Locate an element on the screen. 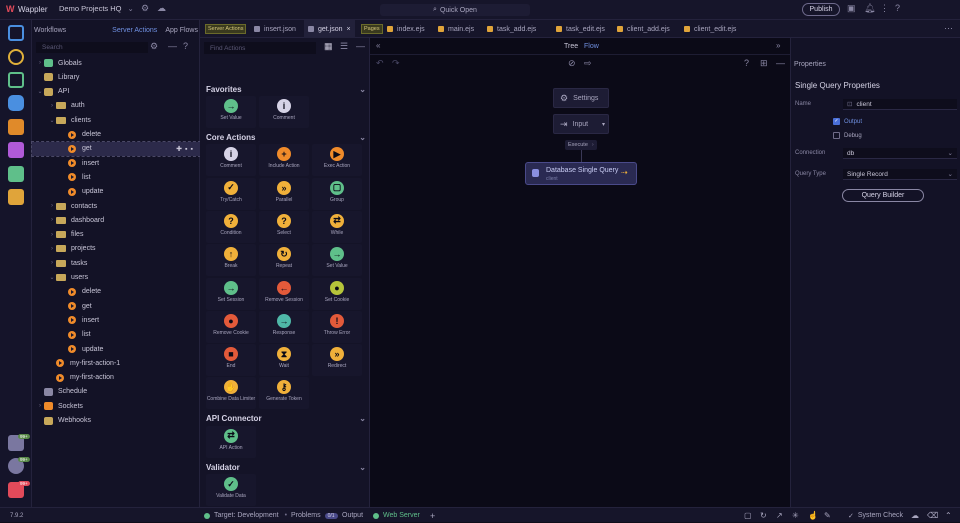  action-tile: ↻ Repeat is located at coordinates (284, 260).